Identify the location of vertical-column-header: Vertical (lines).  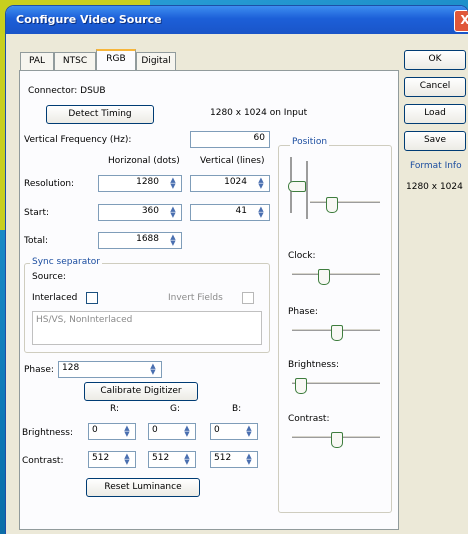
(232, 161).